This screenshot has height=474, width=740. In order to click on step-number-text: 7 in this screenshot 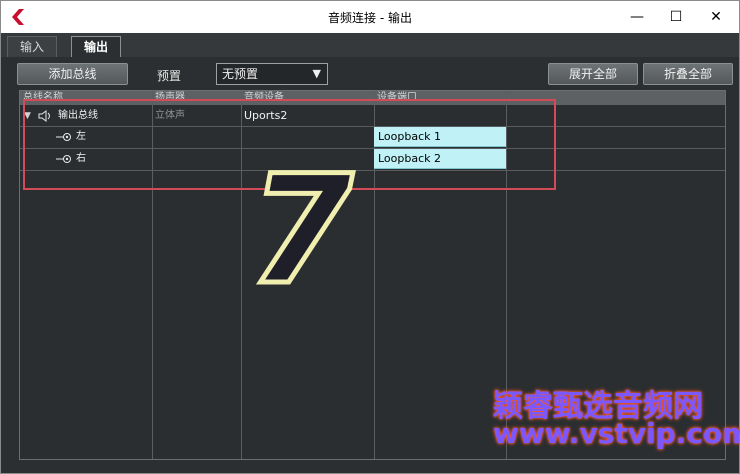, I will do `click(301, 226)`.